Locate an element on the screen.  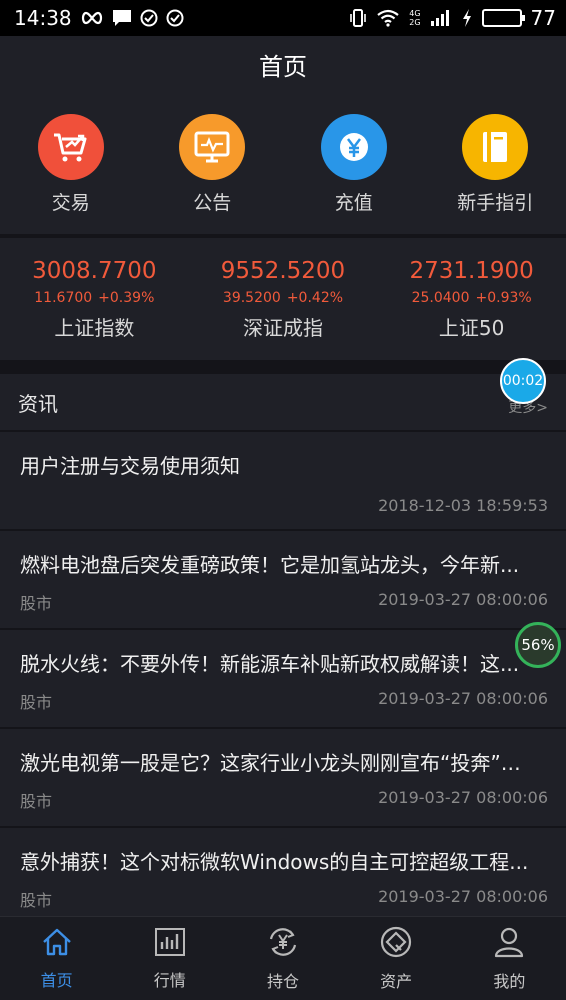
floating-progress-bubble: 56% is located at coordinates (538, 645).